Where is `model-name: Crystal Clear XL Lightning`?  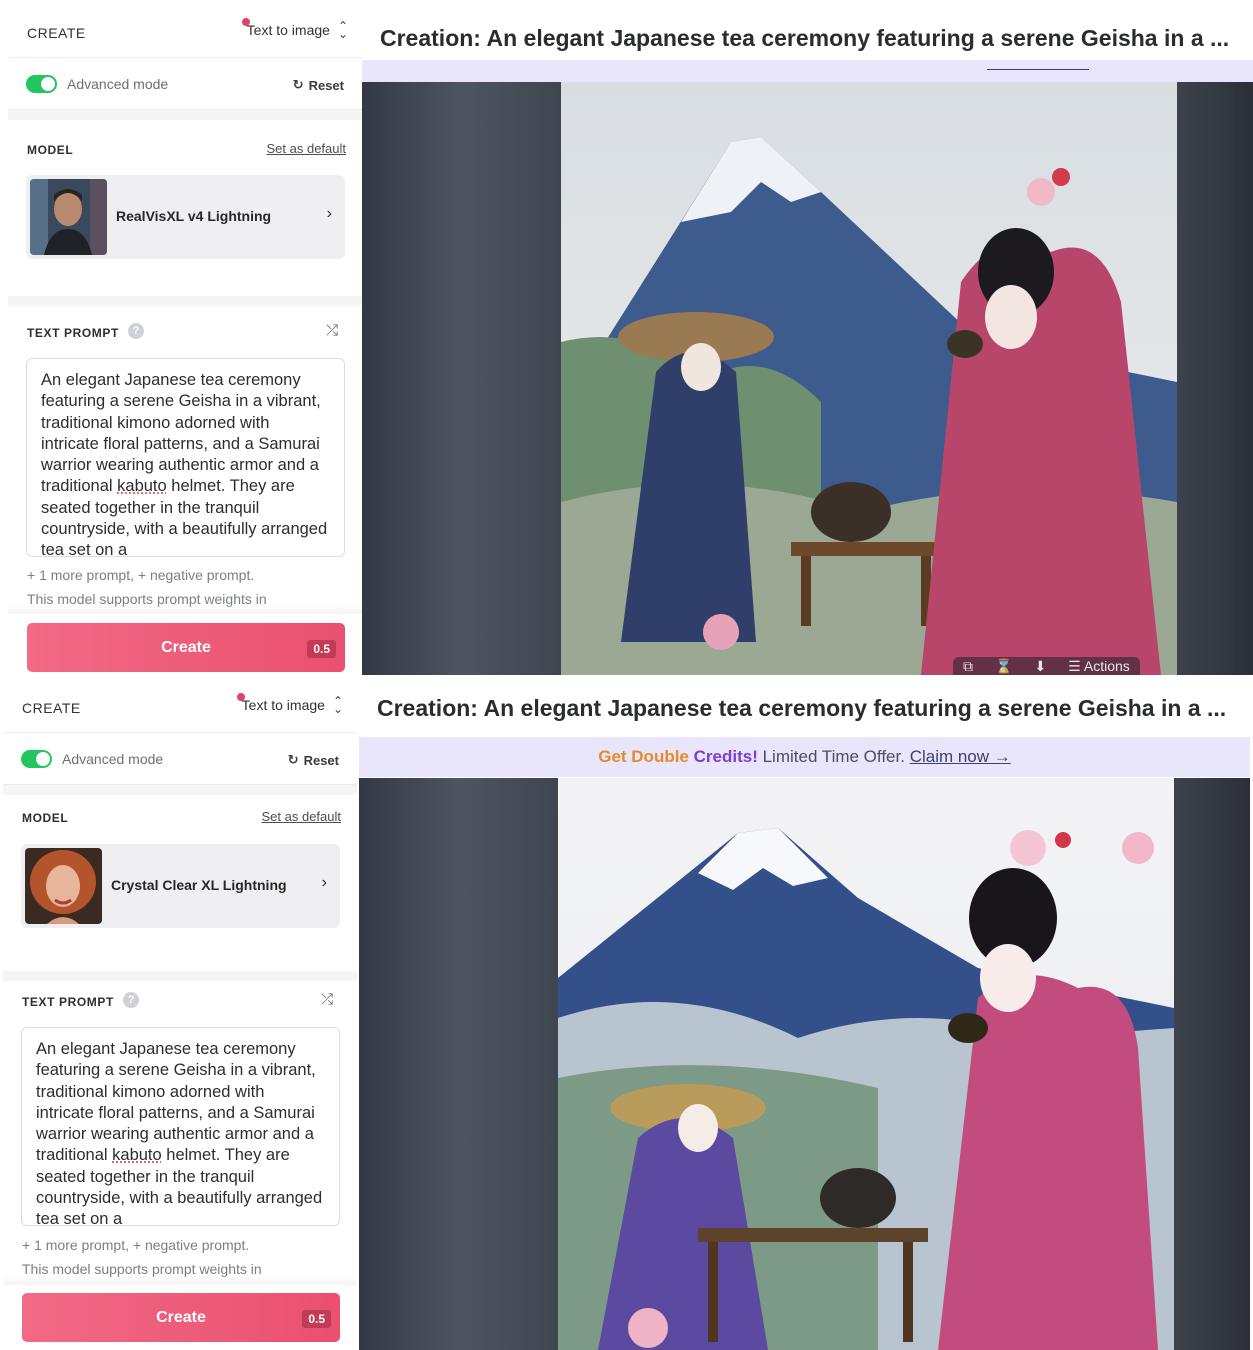 model-name: Crystal Clear XL Lightning is located at coordinates (199, 885).